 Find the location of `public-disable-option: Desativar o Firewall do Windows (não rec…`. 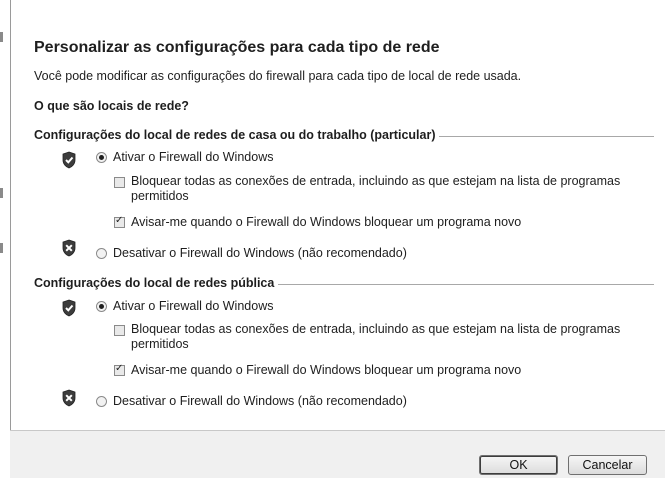

public-disable-option: Desativar o Firewall do Windows (não rec… is located at coordinates (251, 401).